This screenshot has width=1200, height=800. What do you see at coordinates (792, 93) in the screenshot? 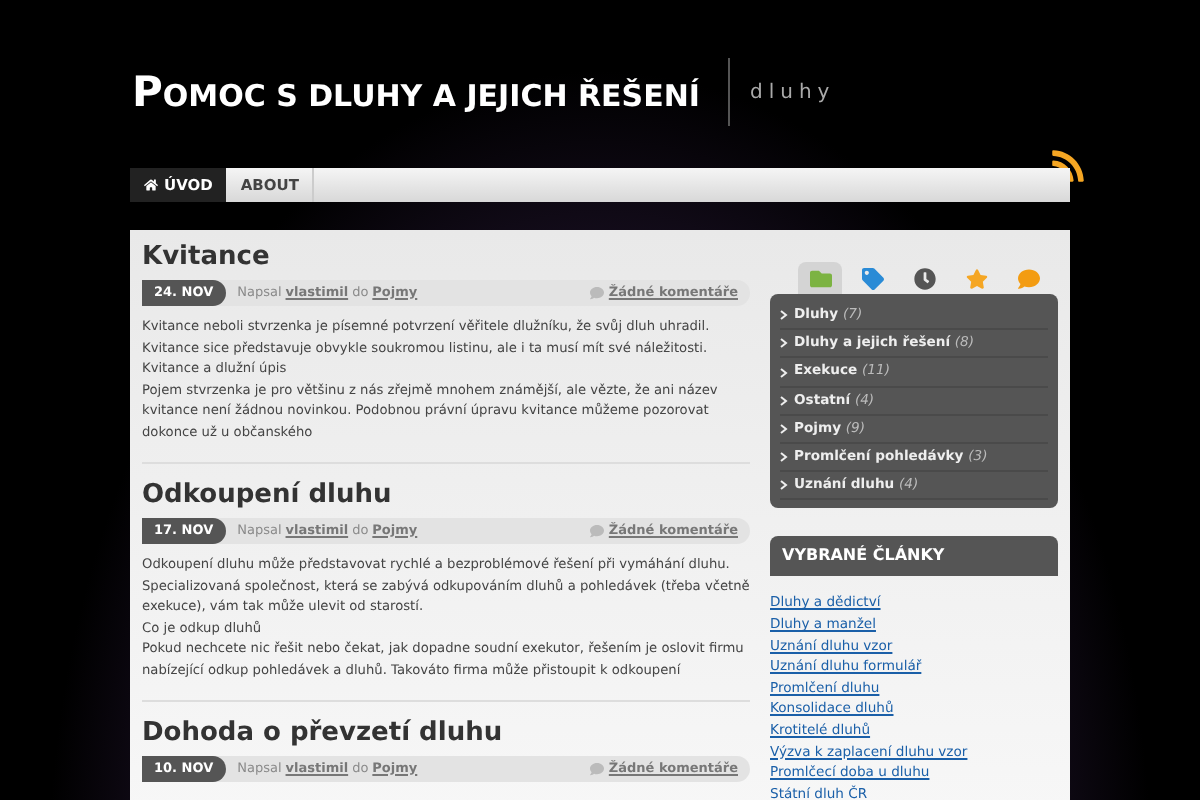
I see `site-tagline: dluhy` at bounding box center [792, 93].